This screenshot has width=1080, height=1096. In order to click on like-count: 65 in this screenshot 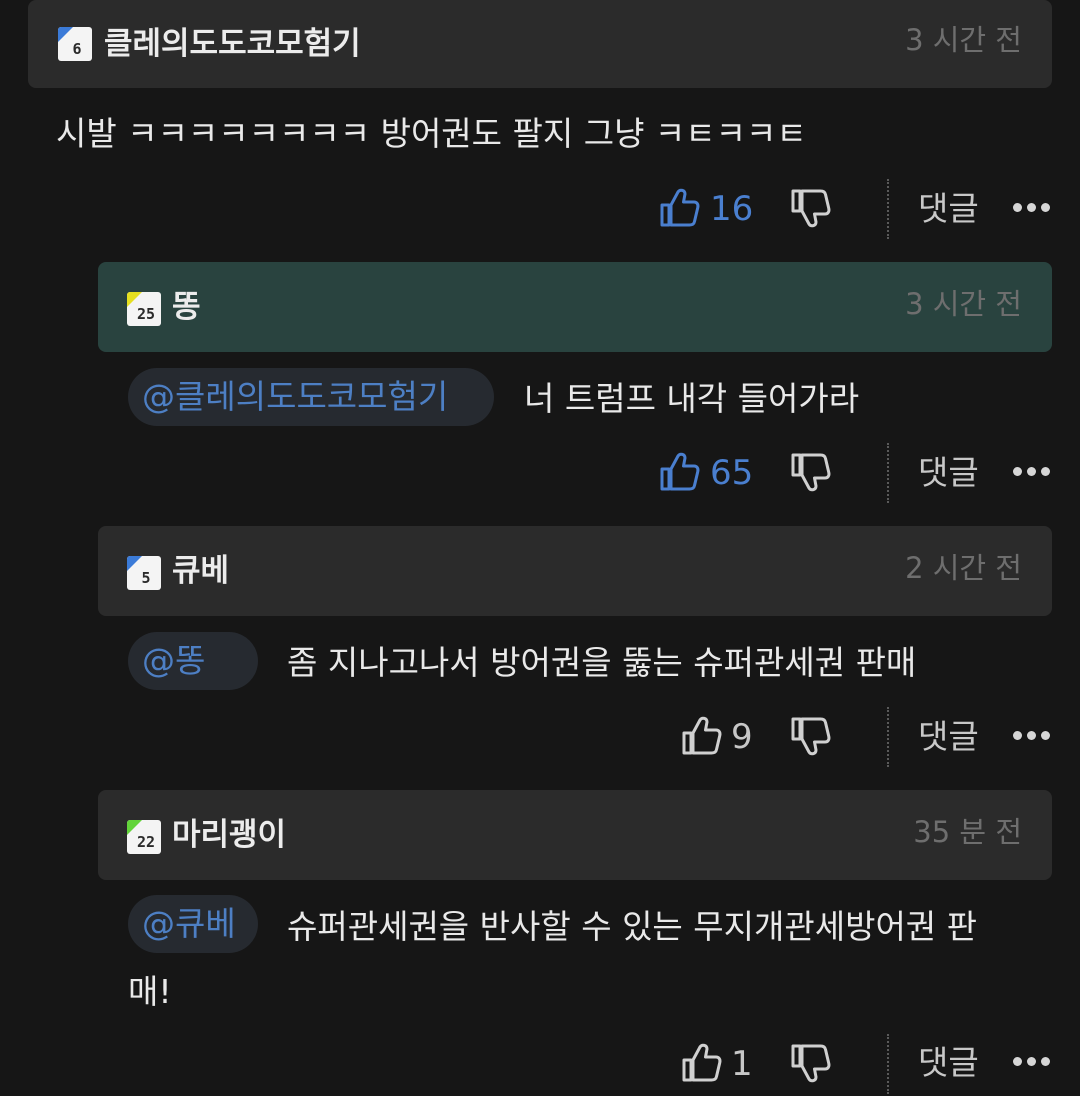, I will do `click(732, 473)`.